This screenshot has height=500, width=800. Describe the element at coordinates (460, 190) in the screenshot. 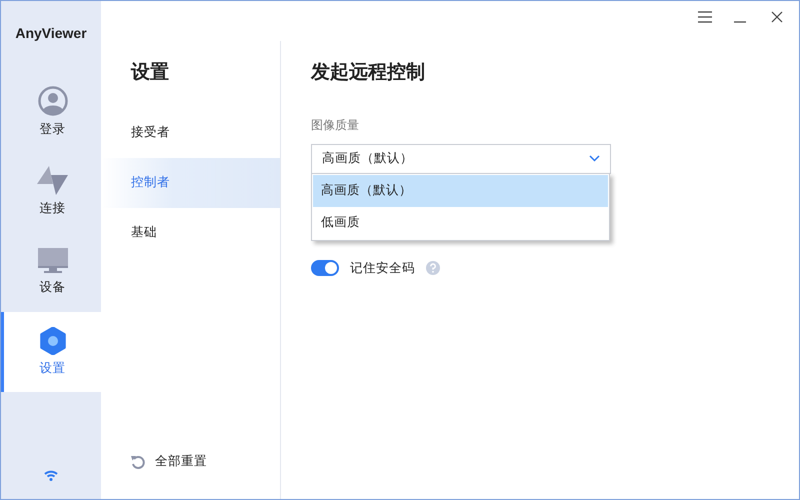

I see `dropdown-option: 高画质（默认）` at that location.